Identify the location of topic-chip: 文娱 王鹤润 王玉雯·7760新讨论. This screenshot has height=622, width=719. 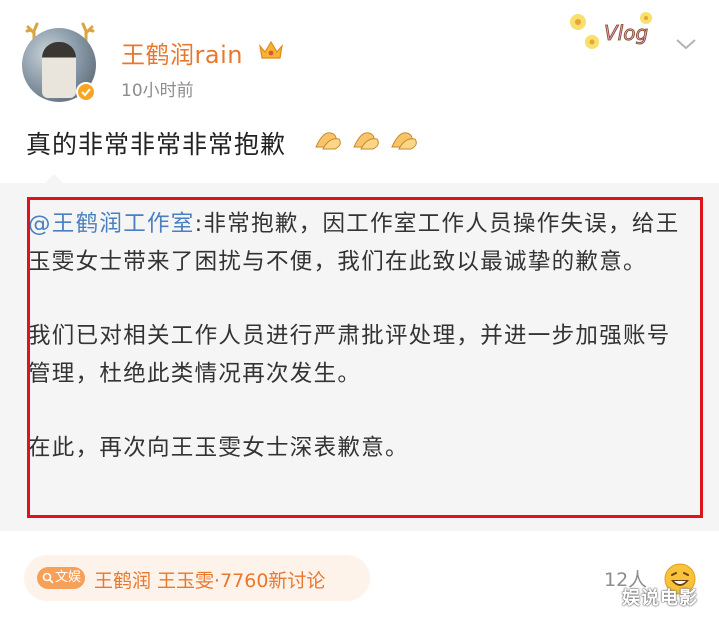
(197, 578).